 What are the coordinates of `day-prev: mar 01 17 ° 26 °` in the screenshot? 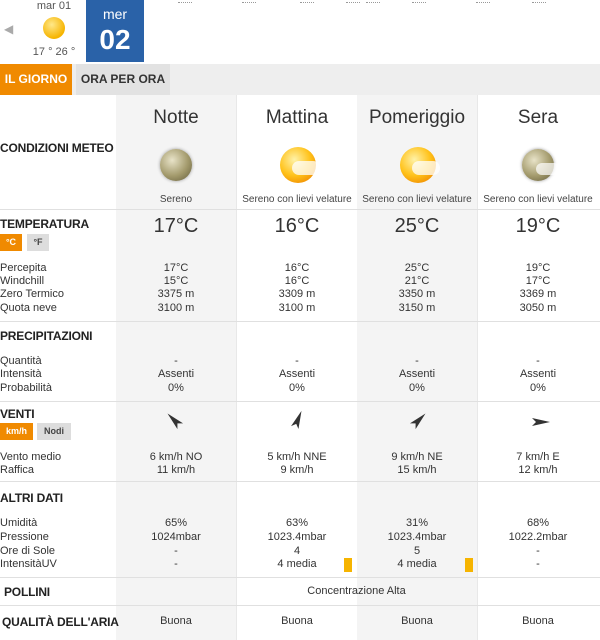 It's located at (54, 32).